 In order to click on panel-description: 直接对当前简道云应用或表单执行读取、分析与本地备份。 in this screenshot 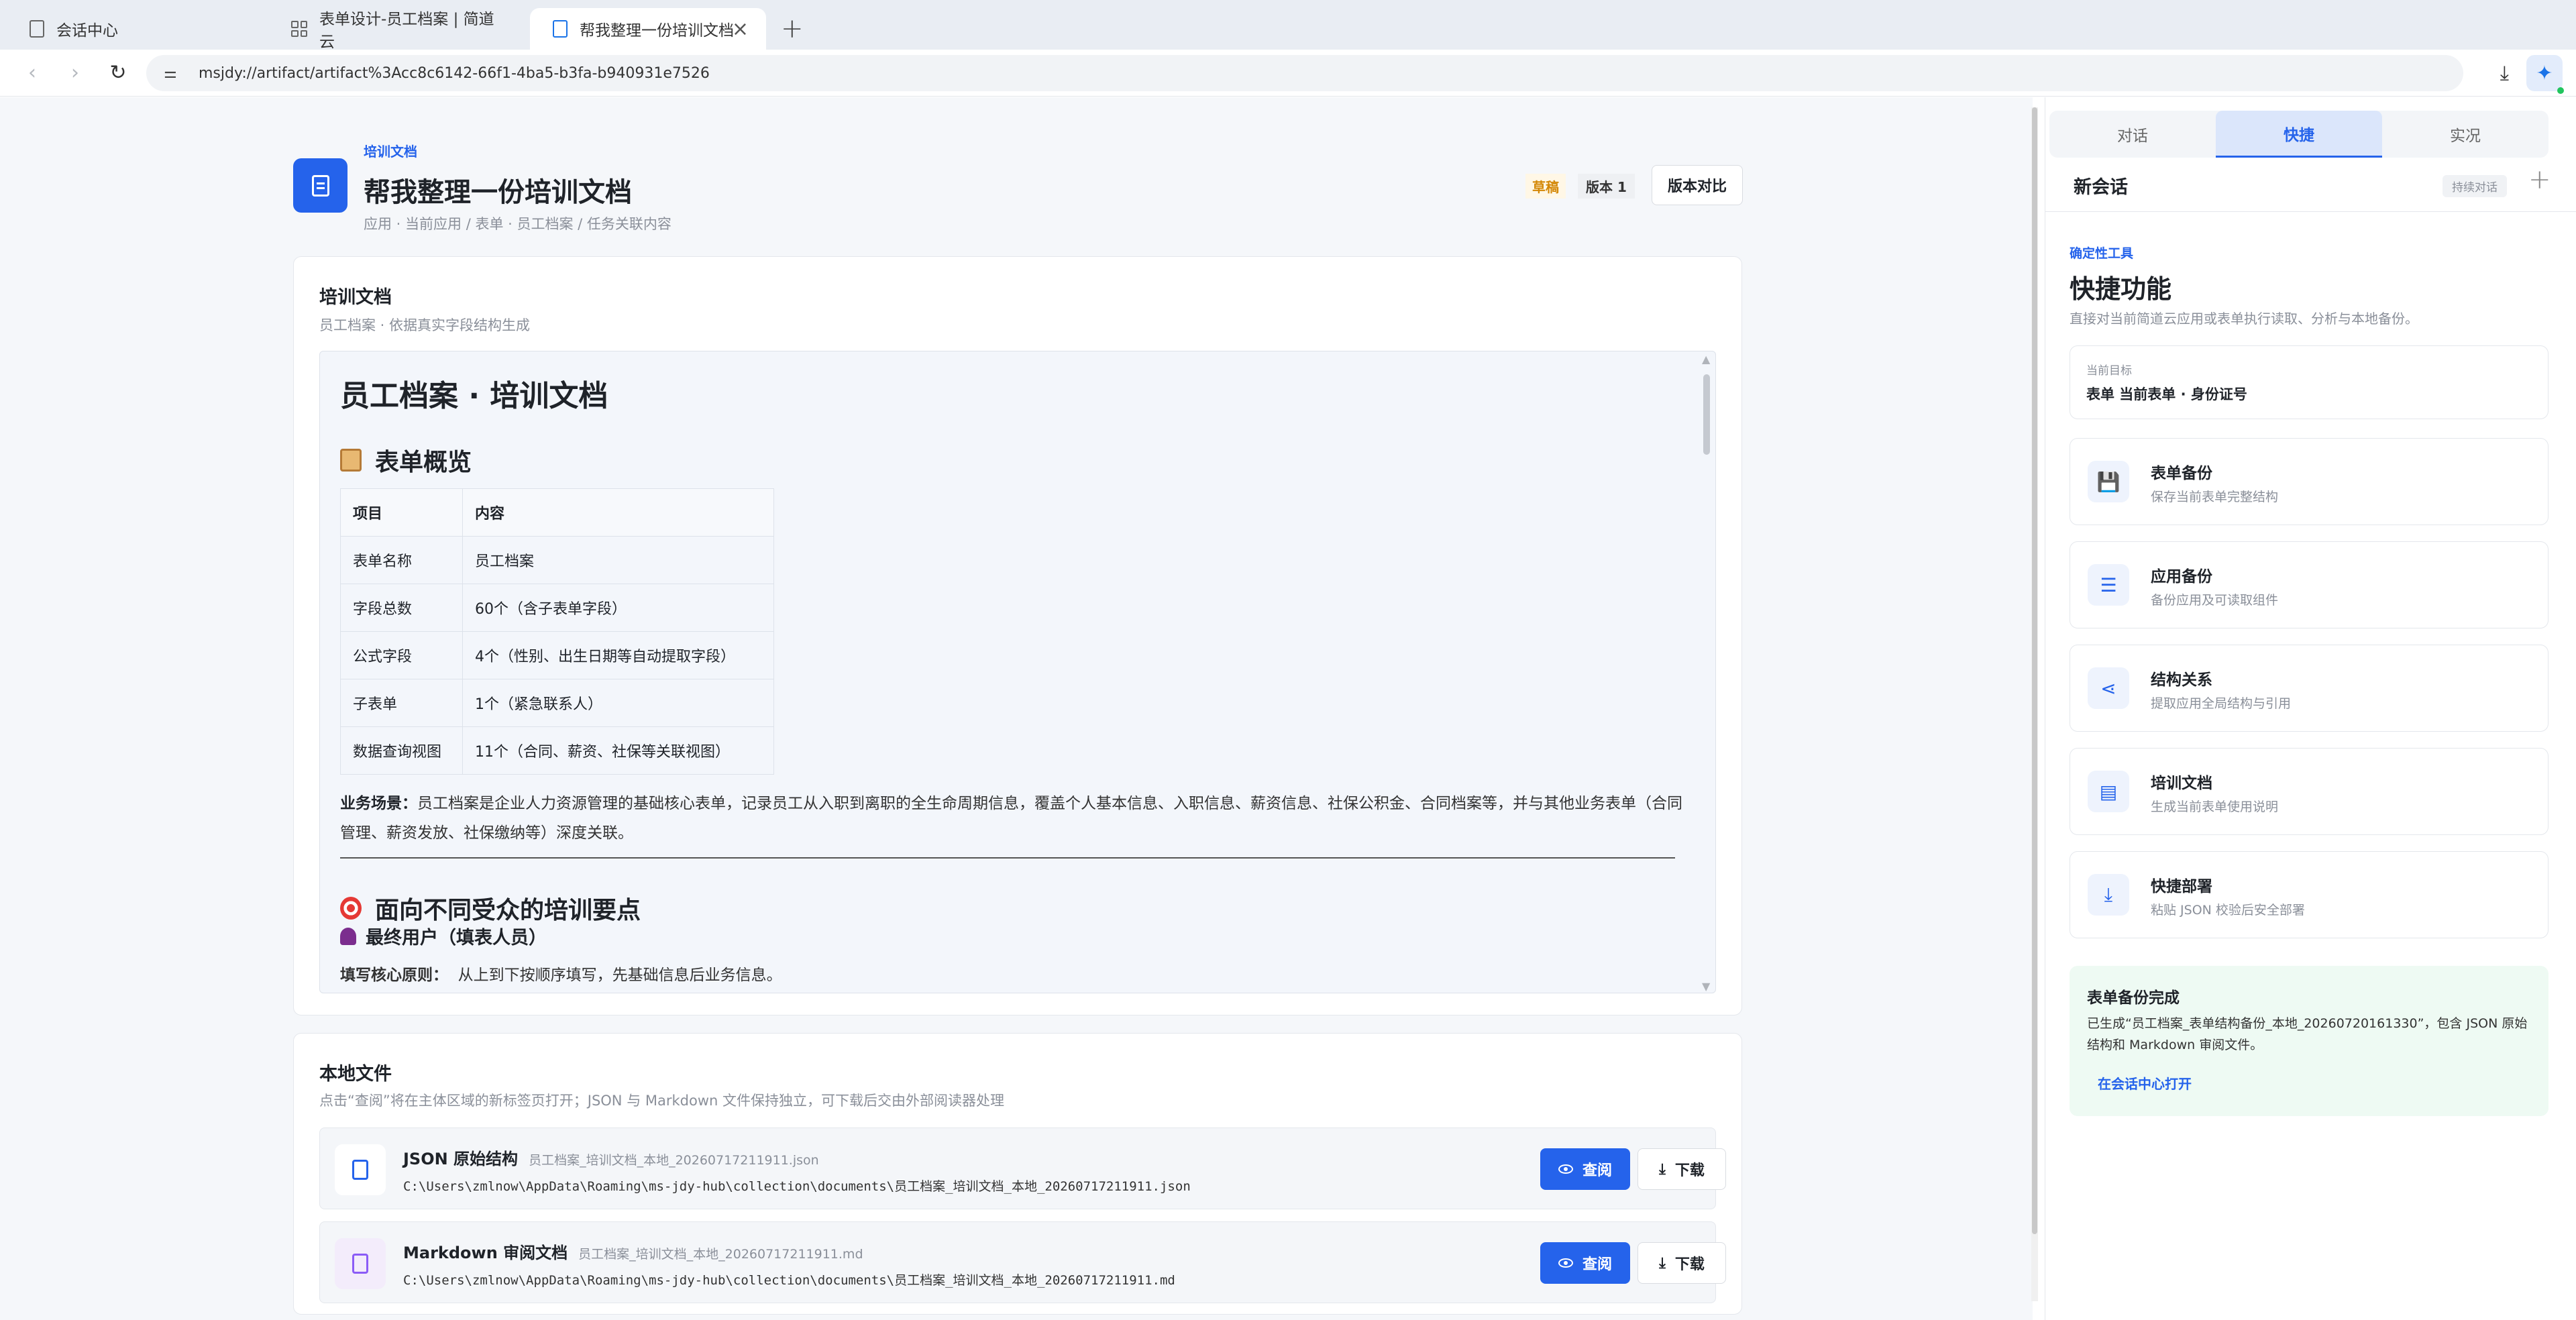, I will do `click(2244, 319)`.